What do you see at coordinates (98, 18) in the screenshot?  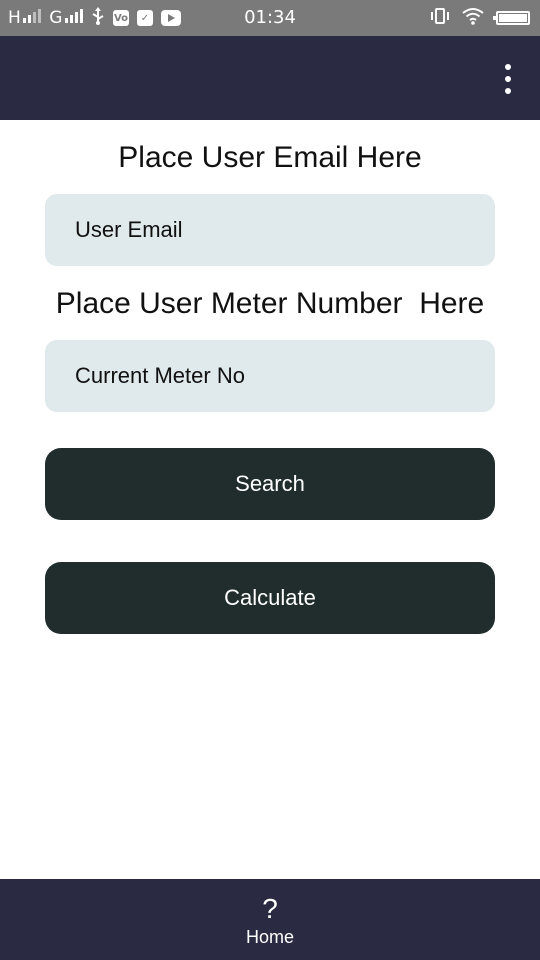 I see `usb-icon` at bounding box center [98, 18].